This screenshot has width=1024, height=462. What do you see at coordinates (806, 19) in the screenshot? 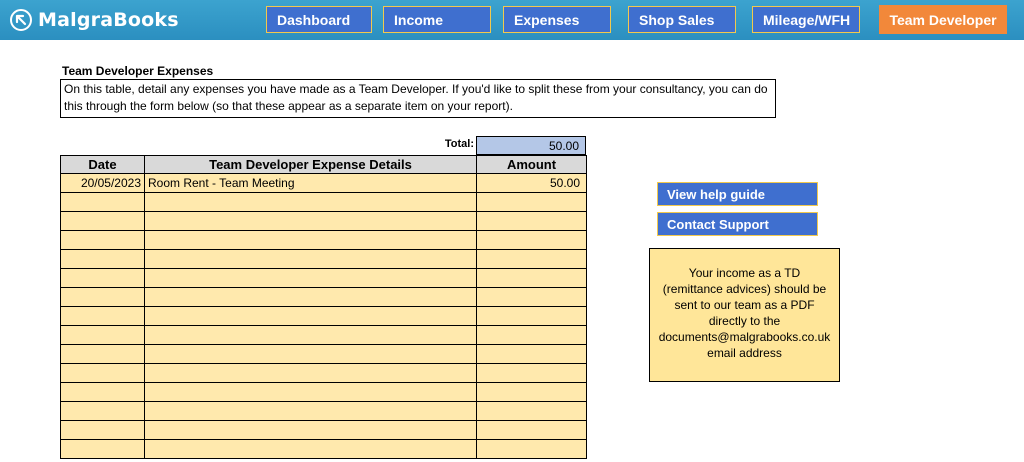
I see `nav-mileage-wfh: Mileage/WFH` at bounding box center [806, 19].